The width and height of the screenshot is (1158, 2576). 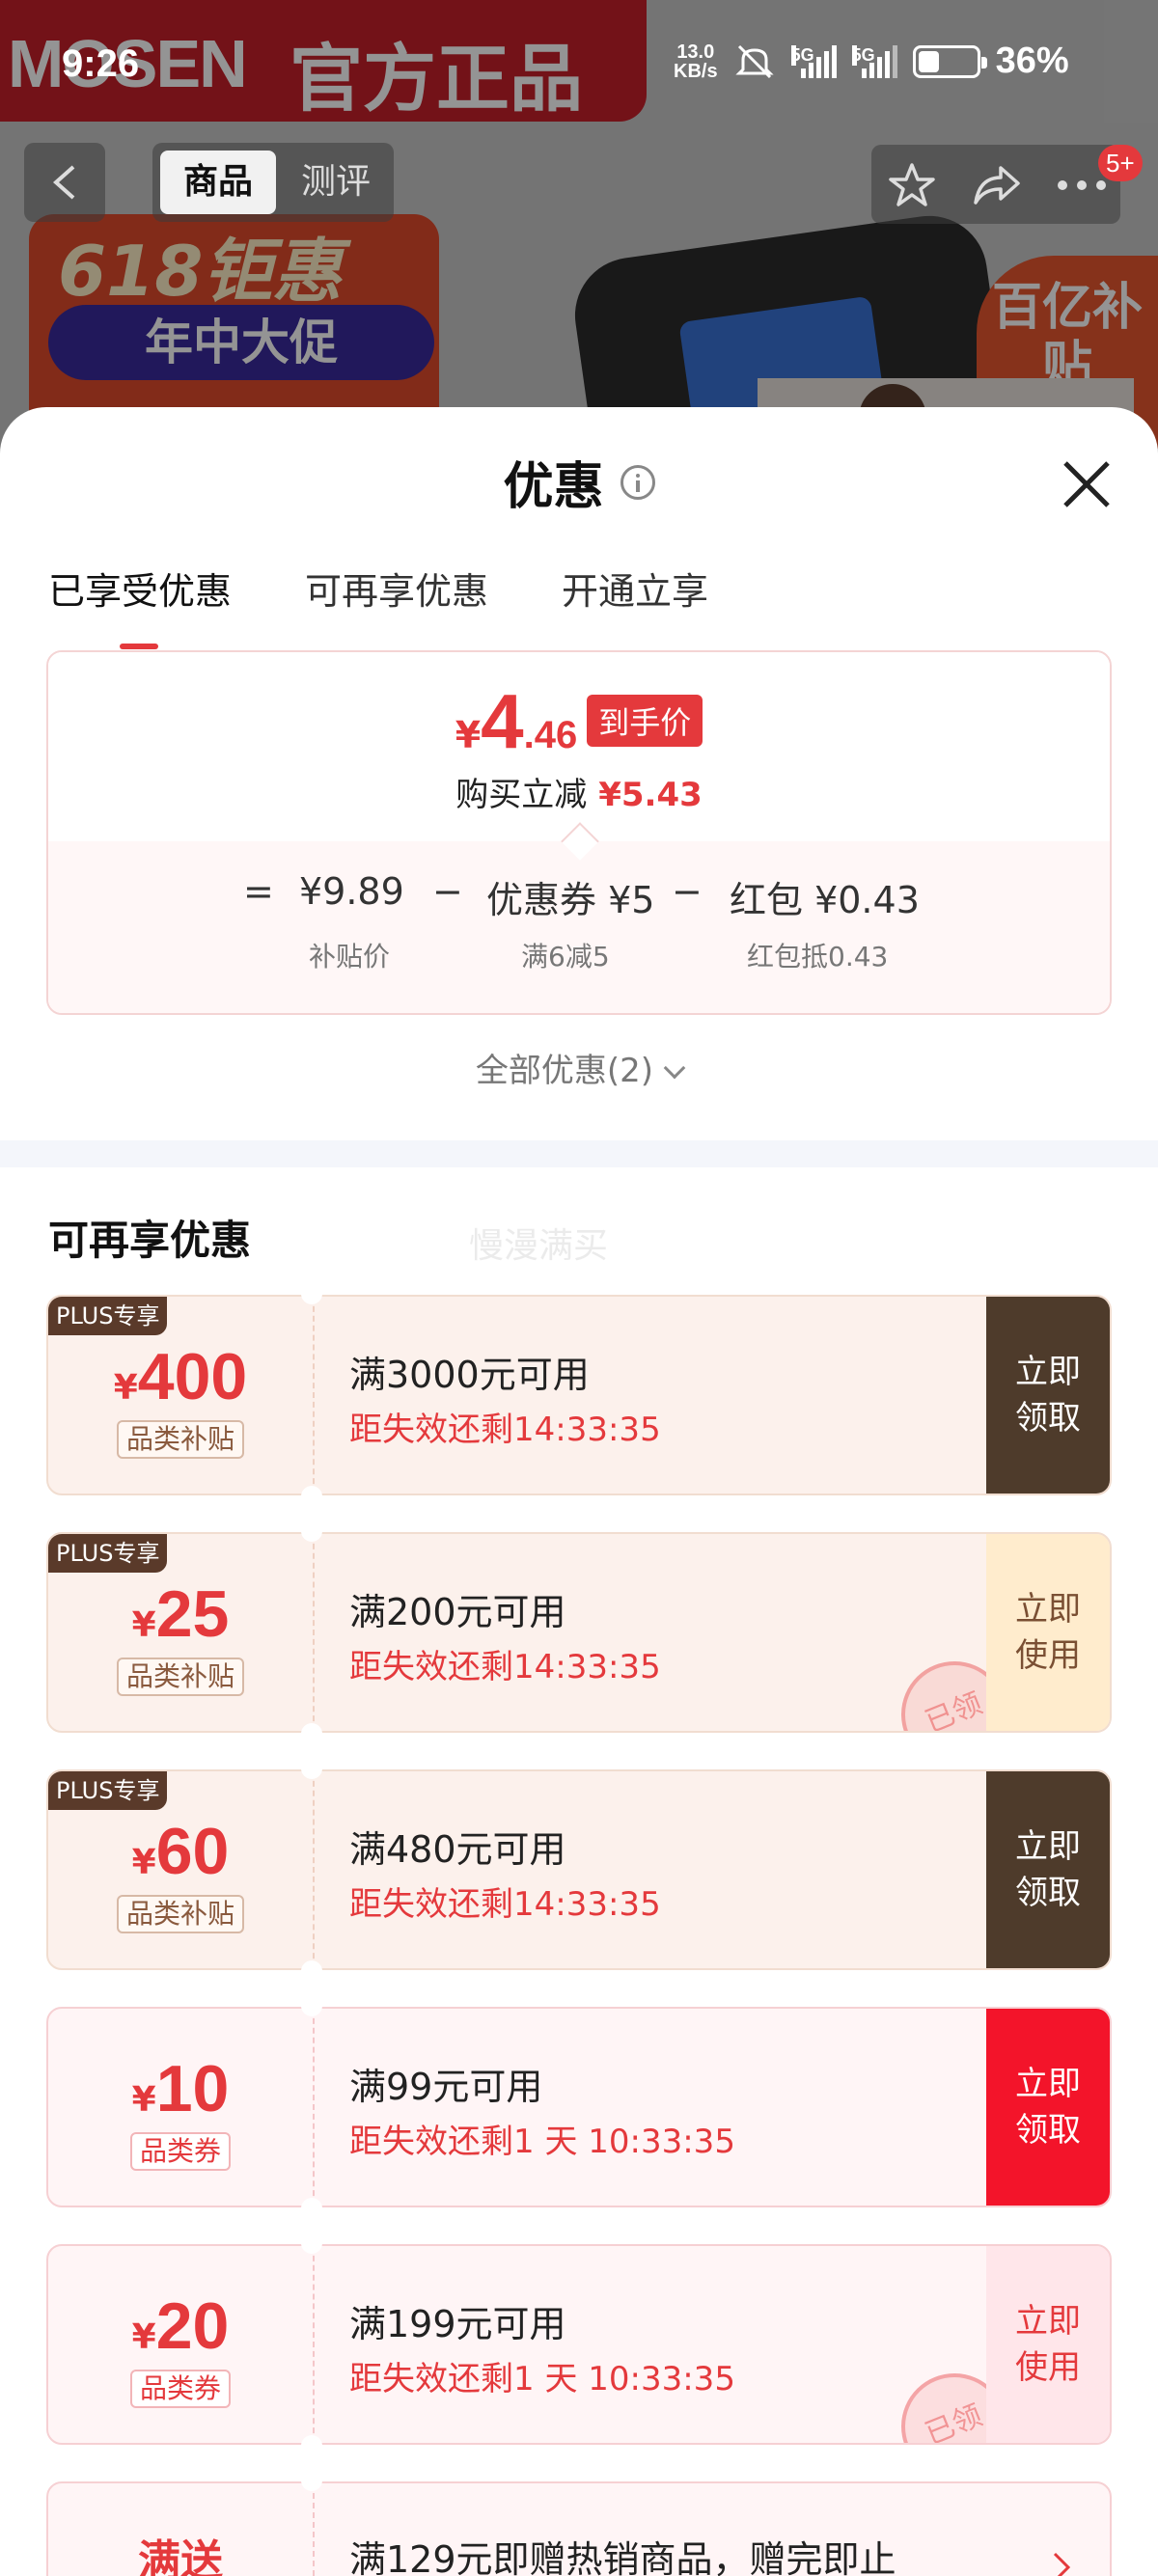 I want to click on signal-sim2-icon: 5G, so click(x=874, y=61).